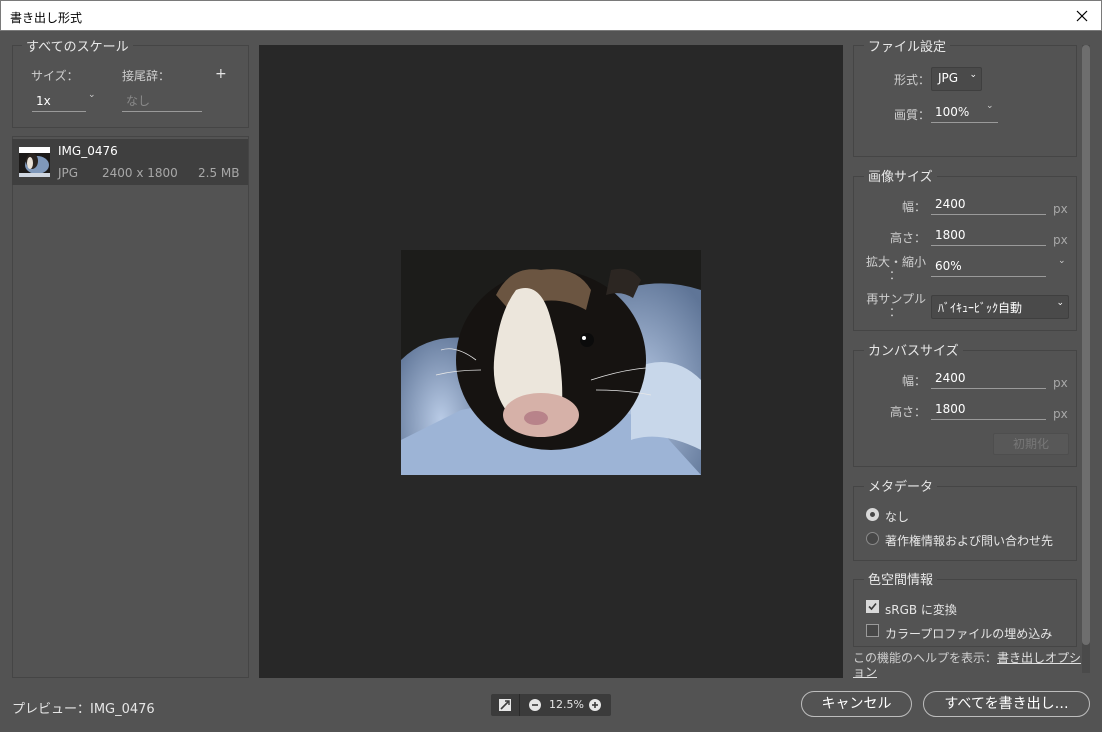 This screenshot has height=732, width=1102. Describe the element at coordinates (901, 485) in the screenshot. I see `metadata-legend: メタデータ` at that location.